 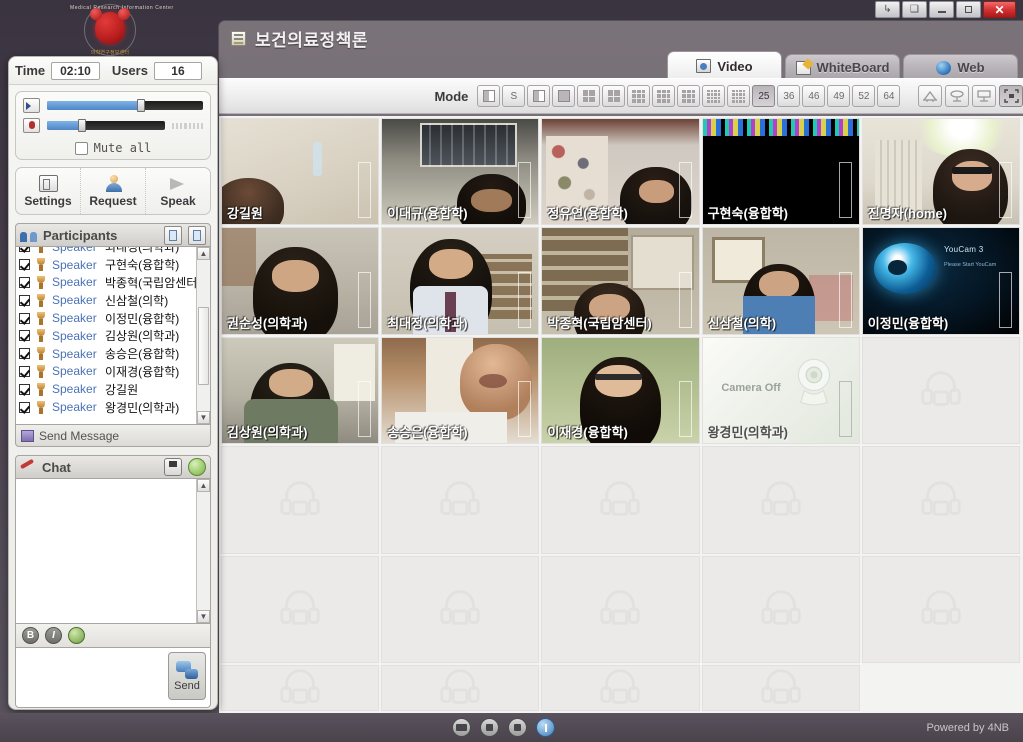 What do you see at coordinates (664, 96) in the screenshot?
I see `mode-button-layout-big-plus` at bounding box center [664, 96].